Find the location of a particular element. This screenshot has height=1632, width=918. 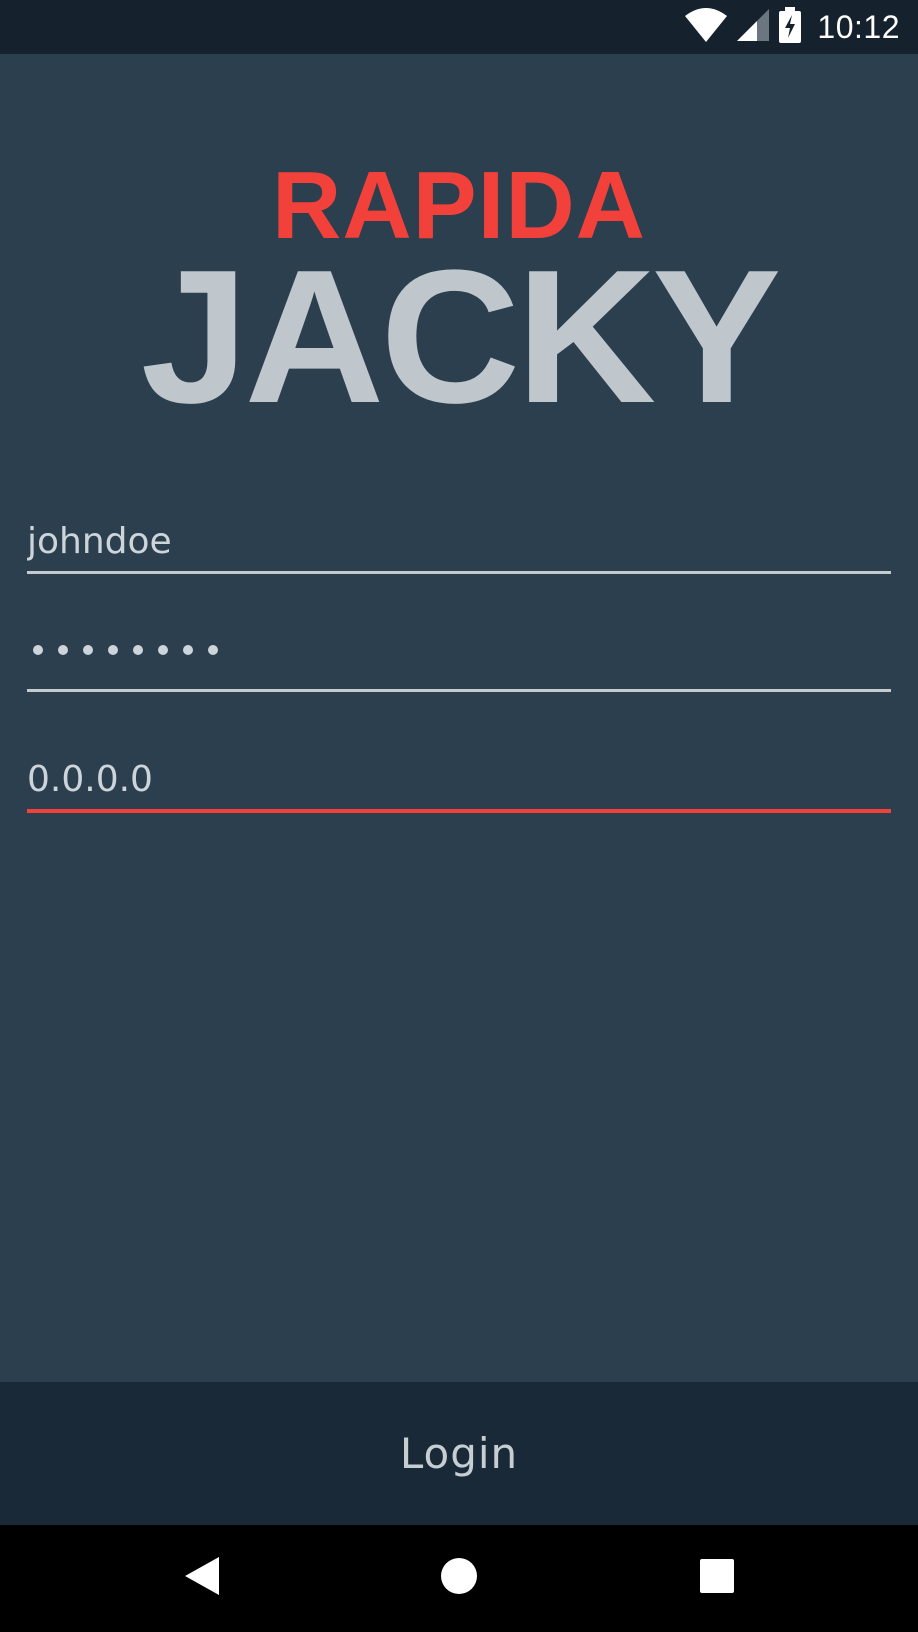

cell-signal-icon is located at coordinates (753, 27).